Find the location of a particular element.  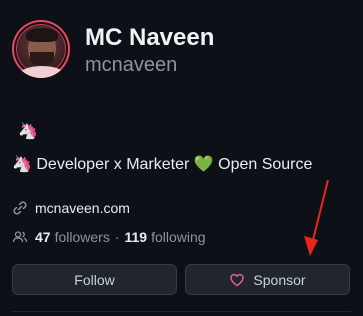

followers-count: 47 is located at coordinates (43, 237).